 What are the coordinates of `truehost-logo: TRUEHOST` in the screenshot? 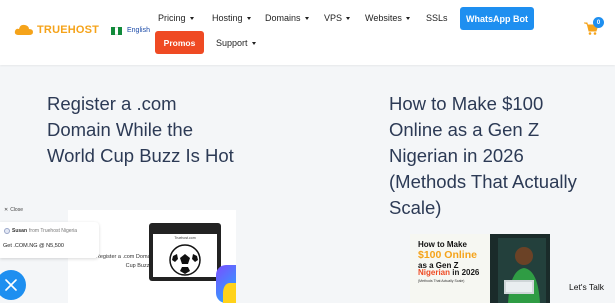 It's located at (56, 30).